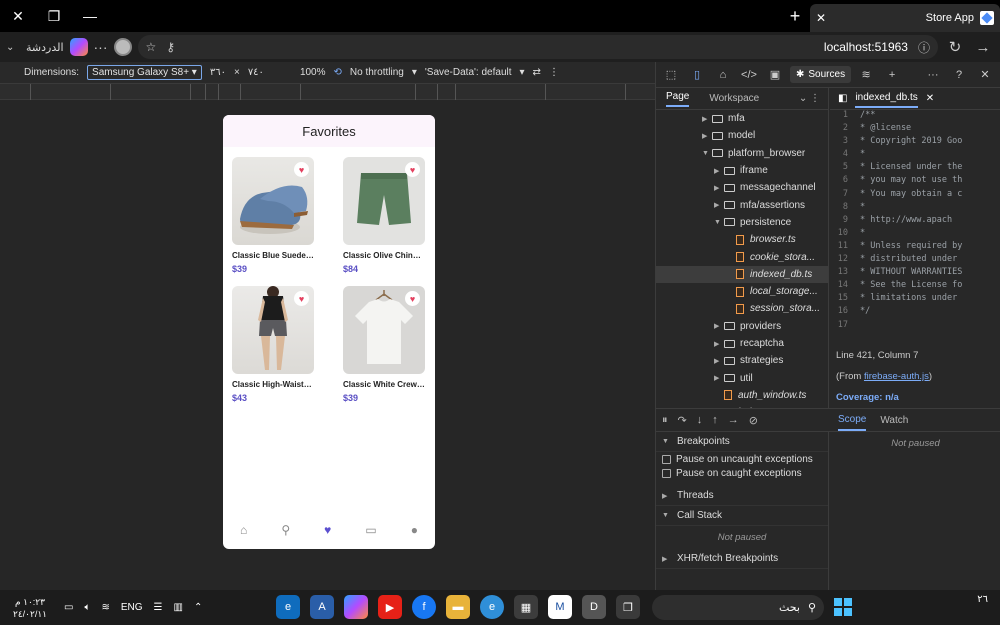 This screenshot has height=625, width=1000. What do you see at coordinates (845, 168) in the screenshot?
I see `line-number: 5` at bounding box center [845, 168].